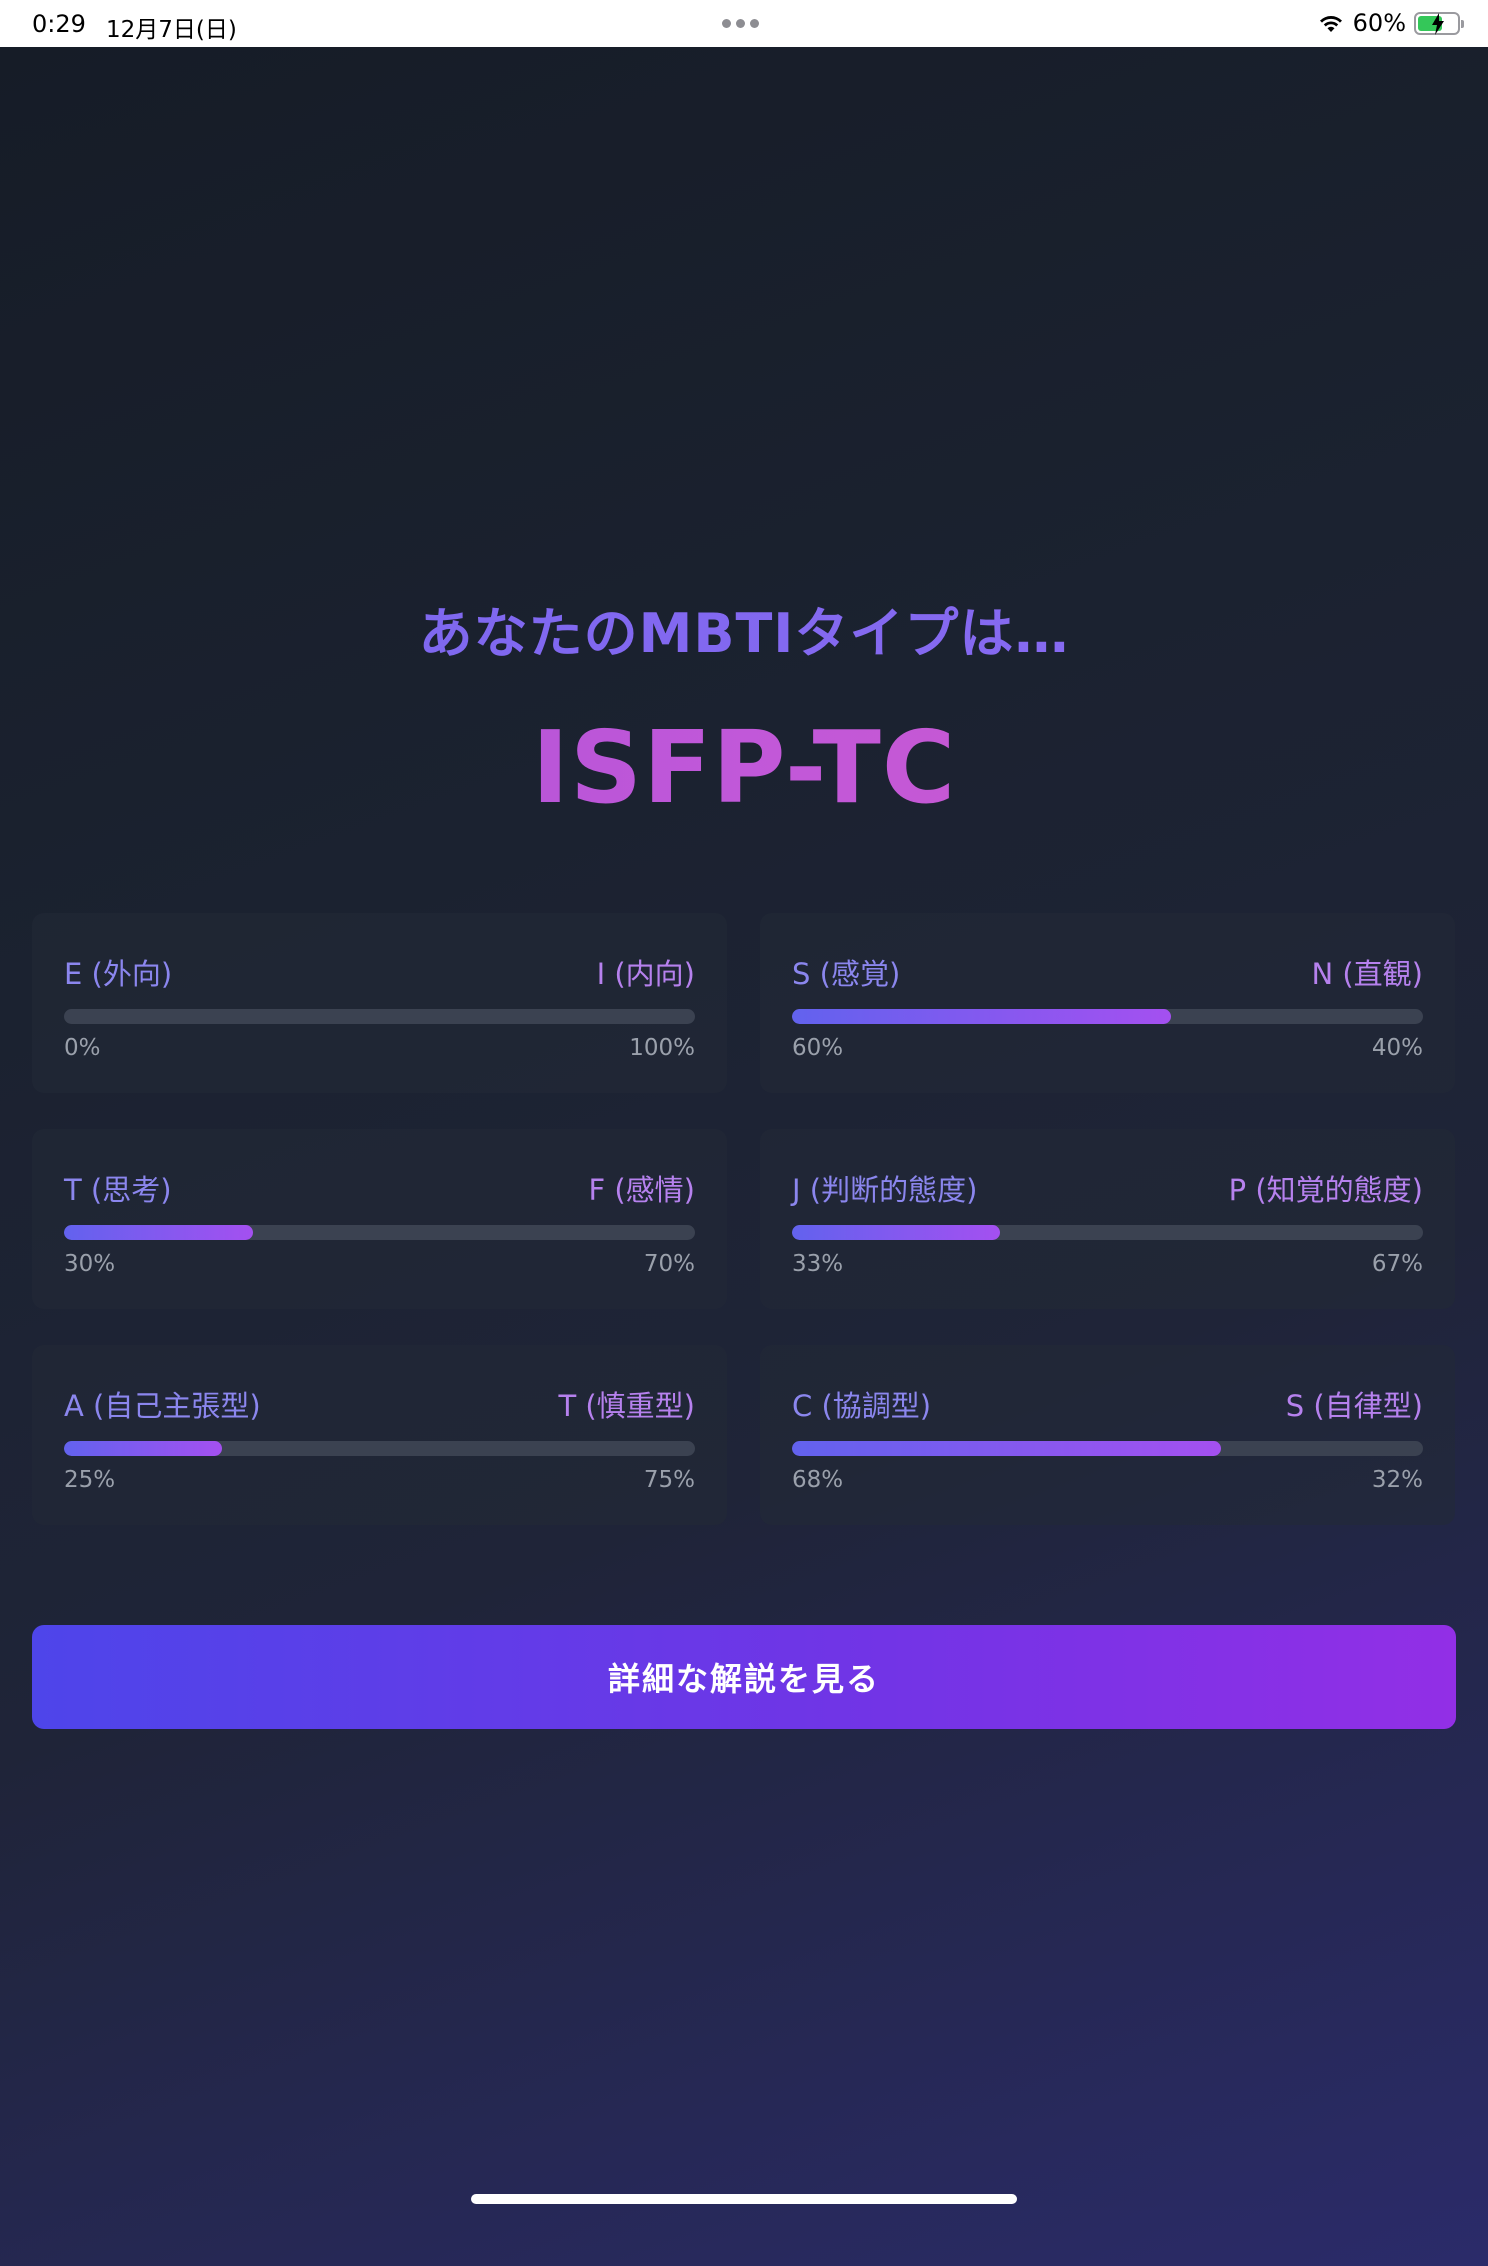 The width and height of the screenshot is (1488, 2266). What do you see at coordinates (1397, 1264) in the screenshot?
I see `dimension-right-percent: 67%` at bounding box center [1397, 1264].